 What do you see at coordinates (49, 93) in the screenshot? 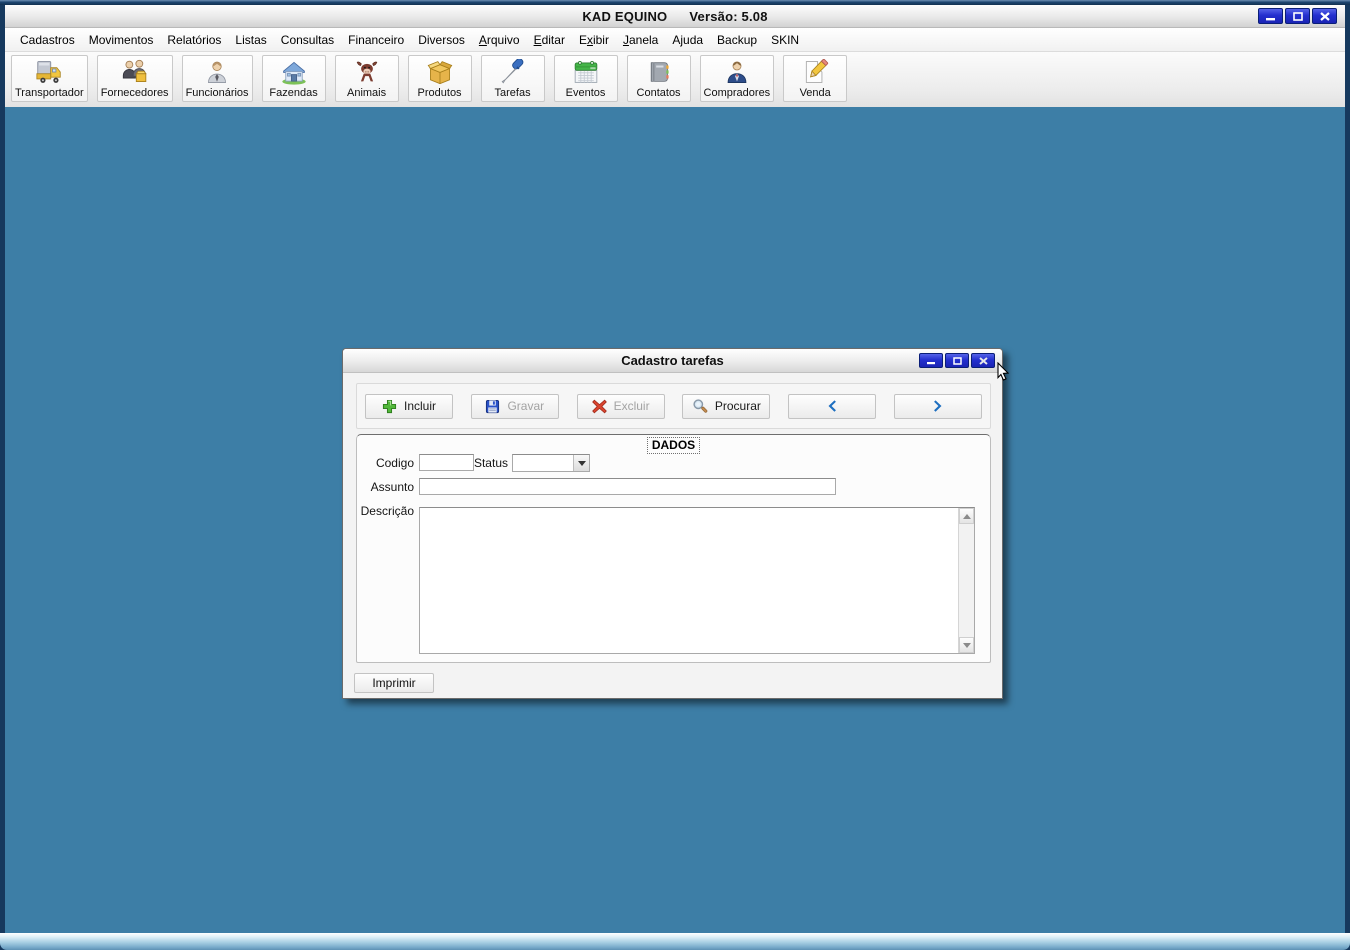
I see `toolbar-button-label: Transportador` at bounding box center [49, 93].